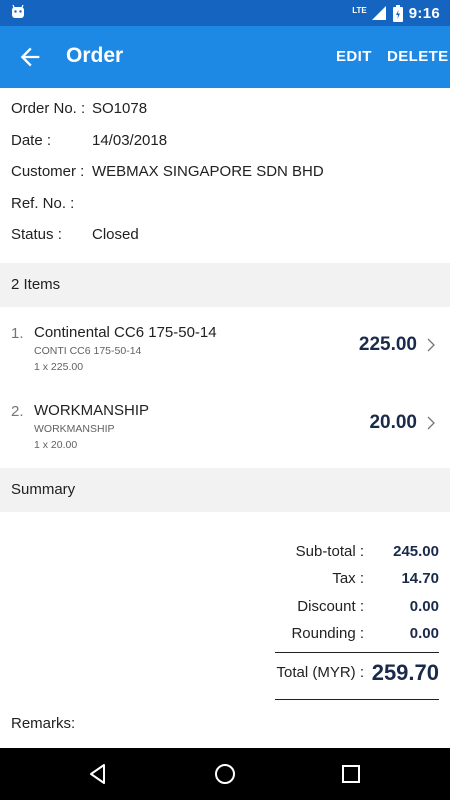  What do you see at coordinates (226, 144) in the screenshot?
I see `date-row: Date : 14/03/2018` at bounding box center [226, 144].